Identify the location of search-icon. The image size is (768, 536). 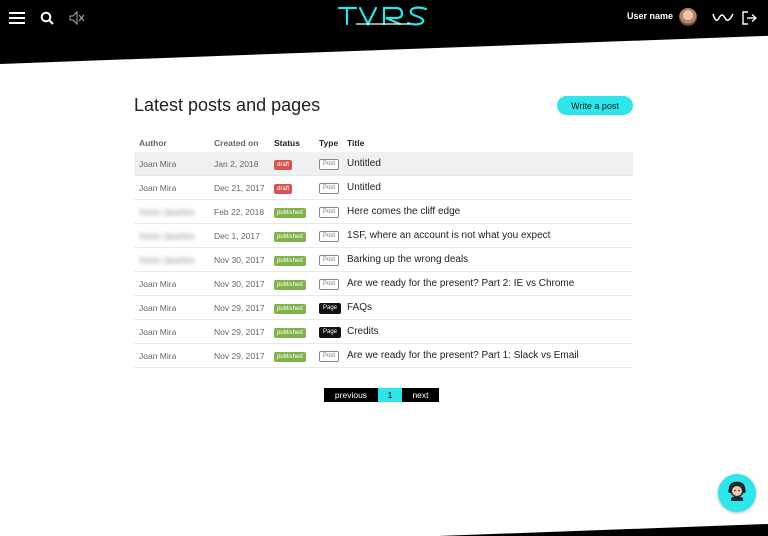
(47, 18).